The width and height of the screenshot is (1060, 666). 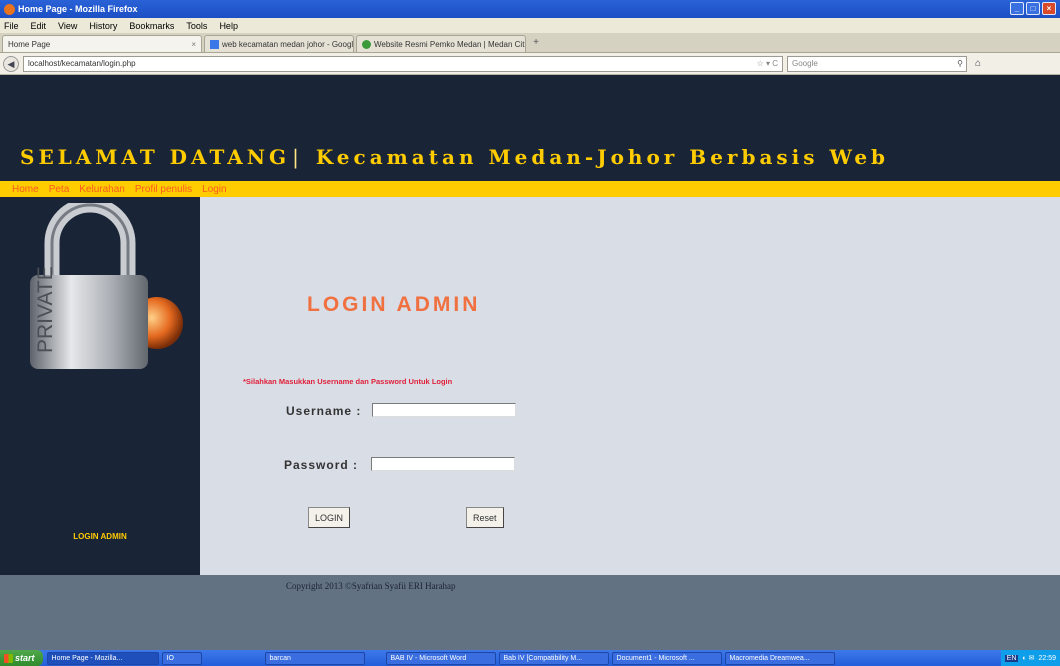 I want to click on username-label: Username :, so click(x=324, y=411).